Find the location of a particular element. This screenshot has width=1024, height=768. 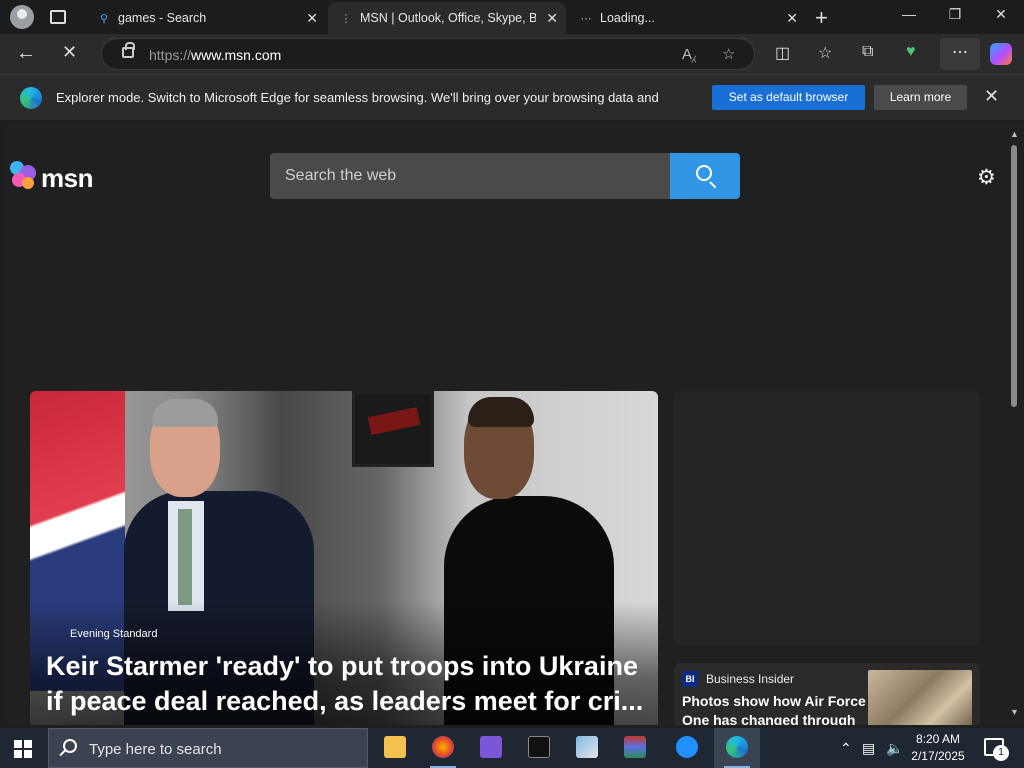

tab-title: games - Search is located at coordinates (162, 18).